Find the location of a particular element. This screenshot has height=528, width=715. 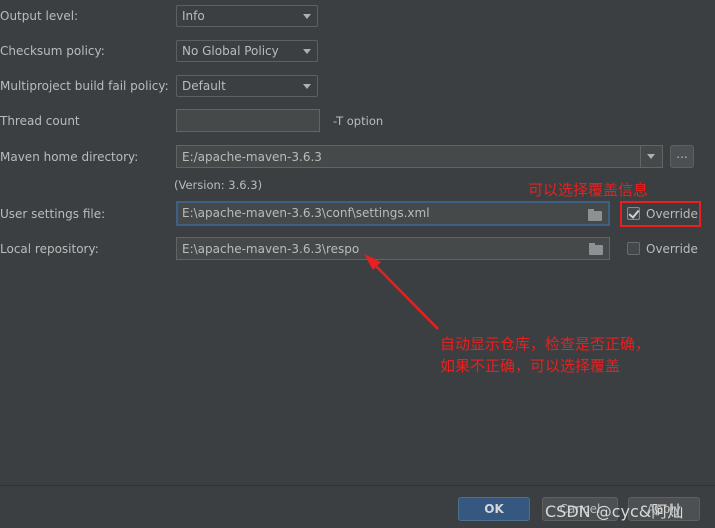

footer-divider is located at coordinates (357, 485).